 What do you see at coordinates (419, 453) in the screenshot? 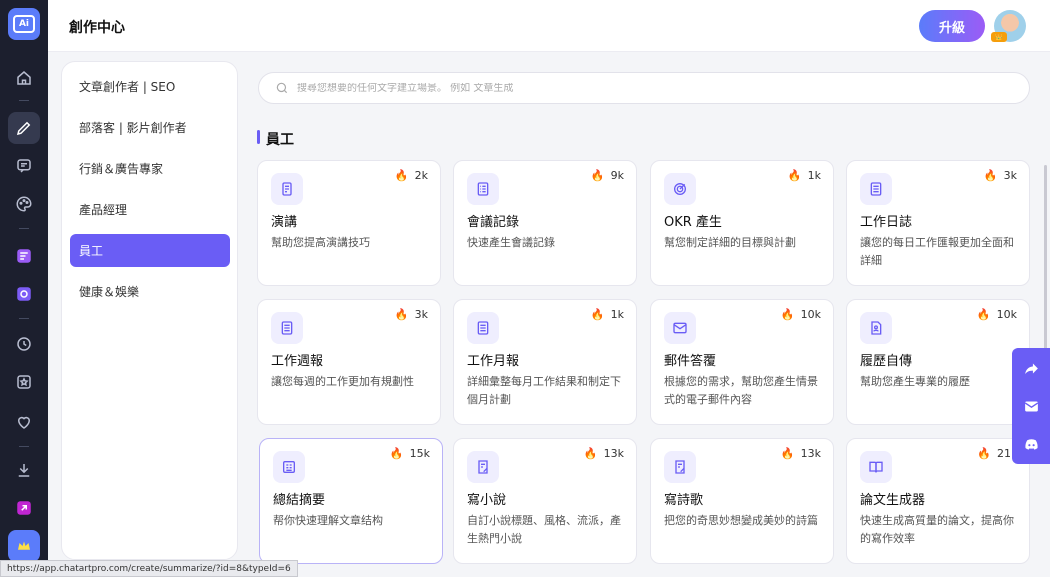
I see `popularity-count: 15k` at bounding box center [419, 453].